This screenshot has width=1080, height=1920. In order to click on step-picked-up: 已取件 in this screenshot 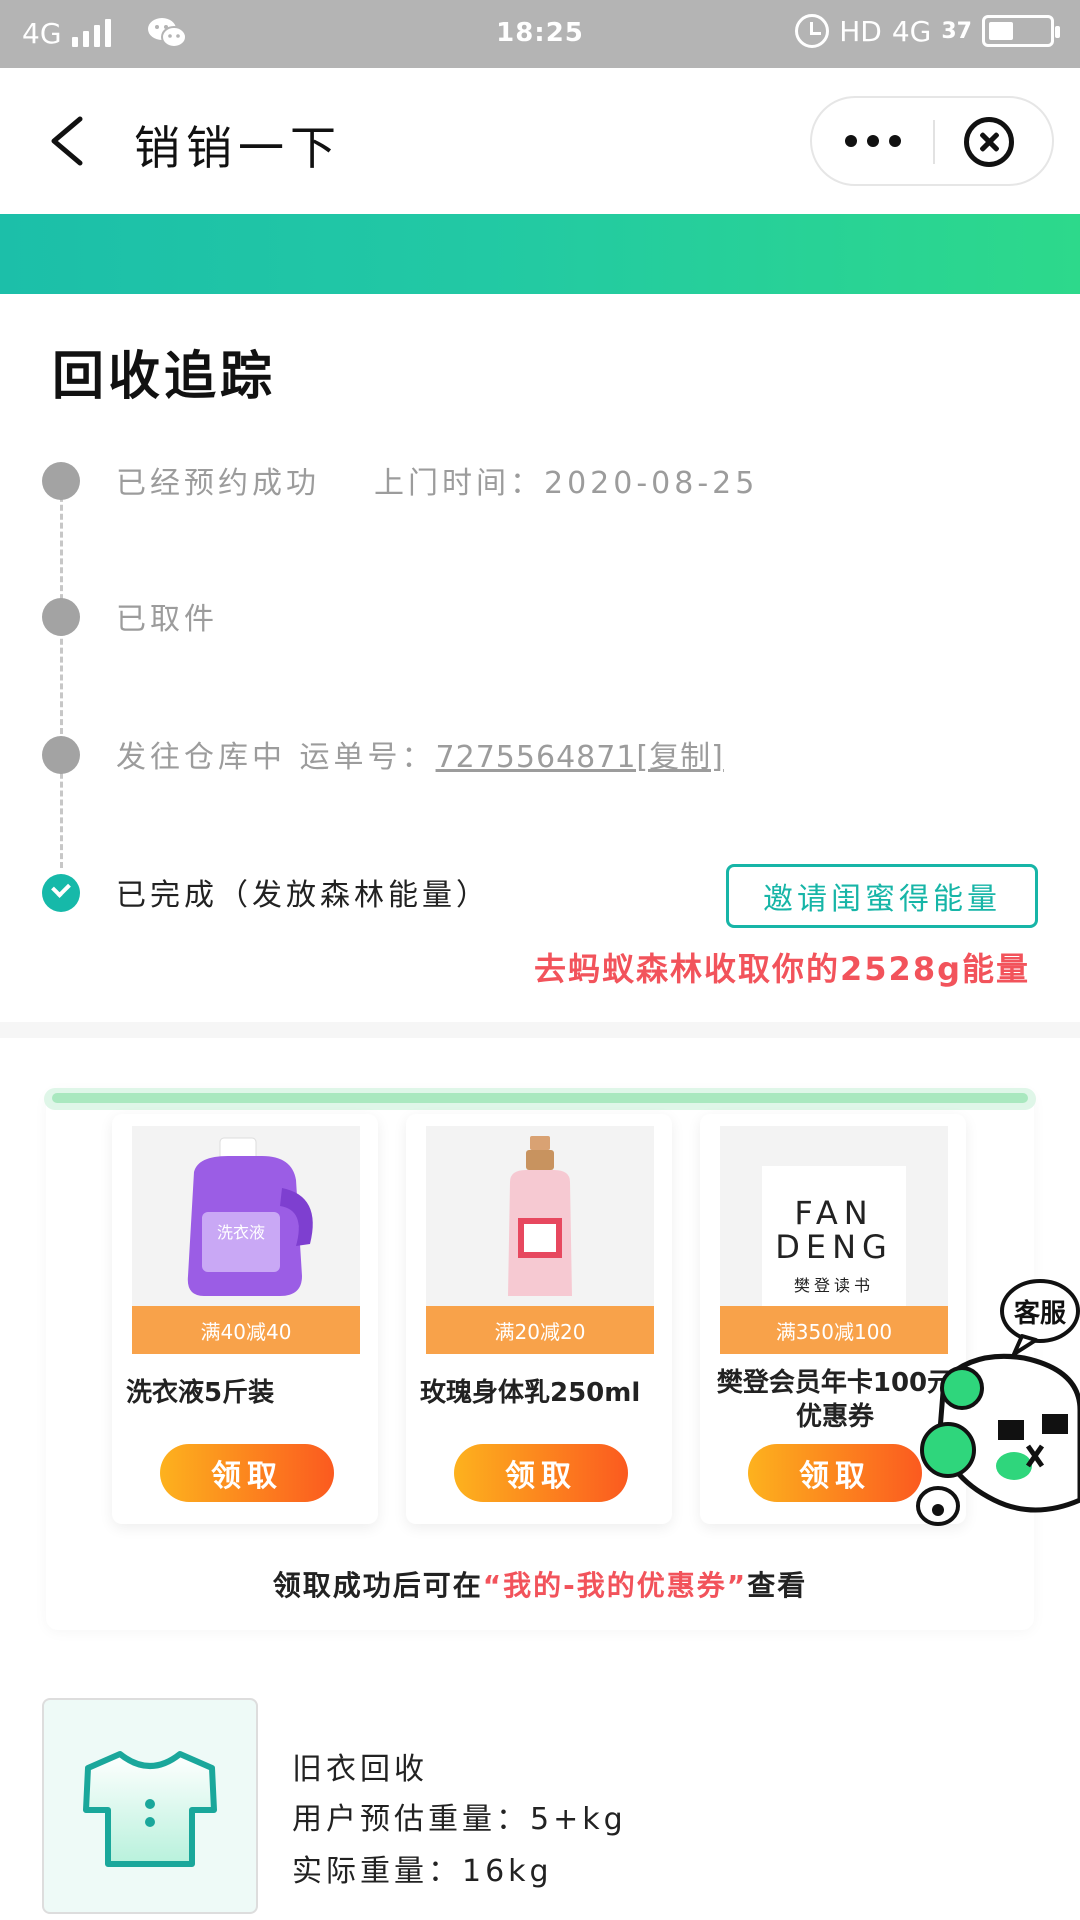, I will do `click(167, 619)`.